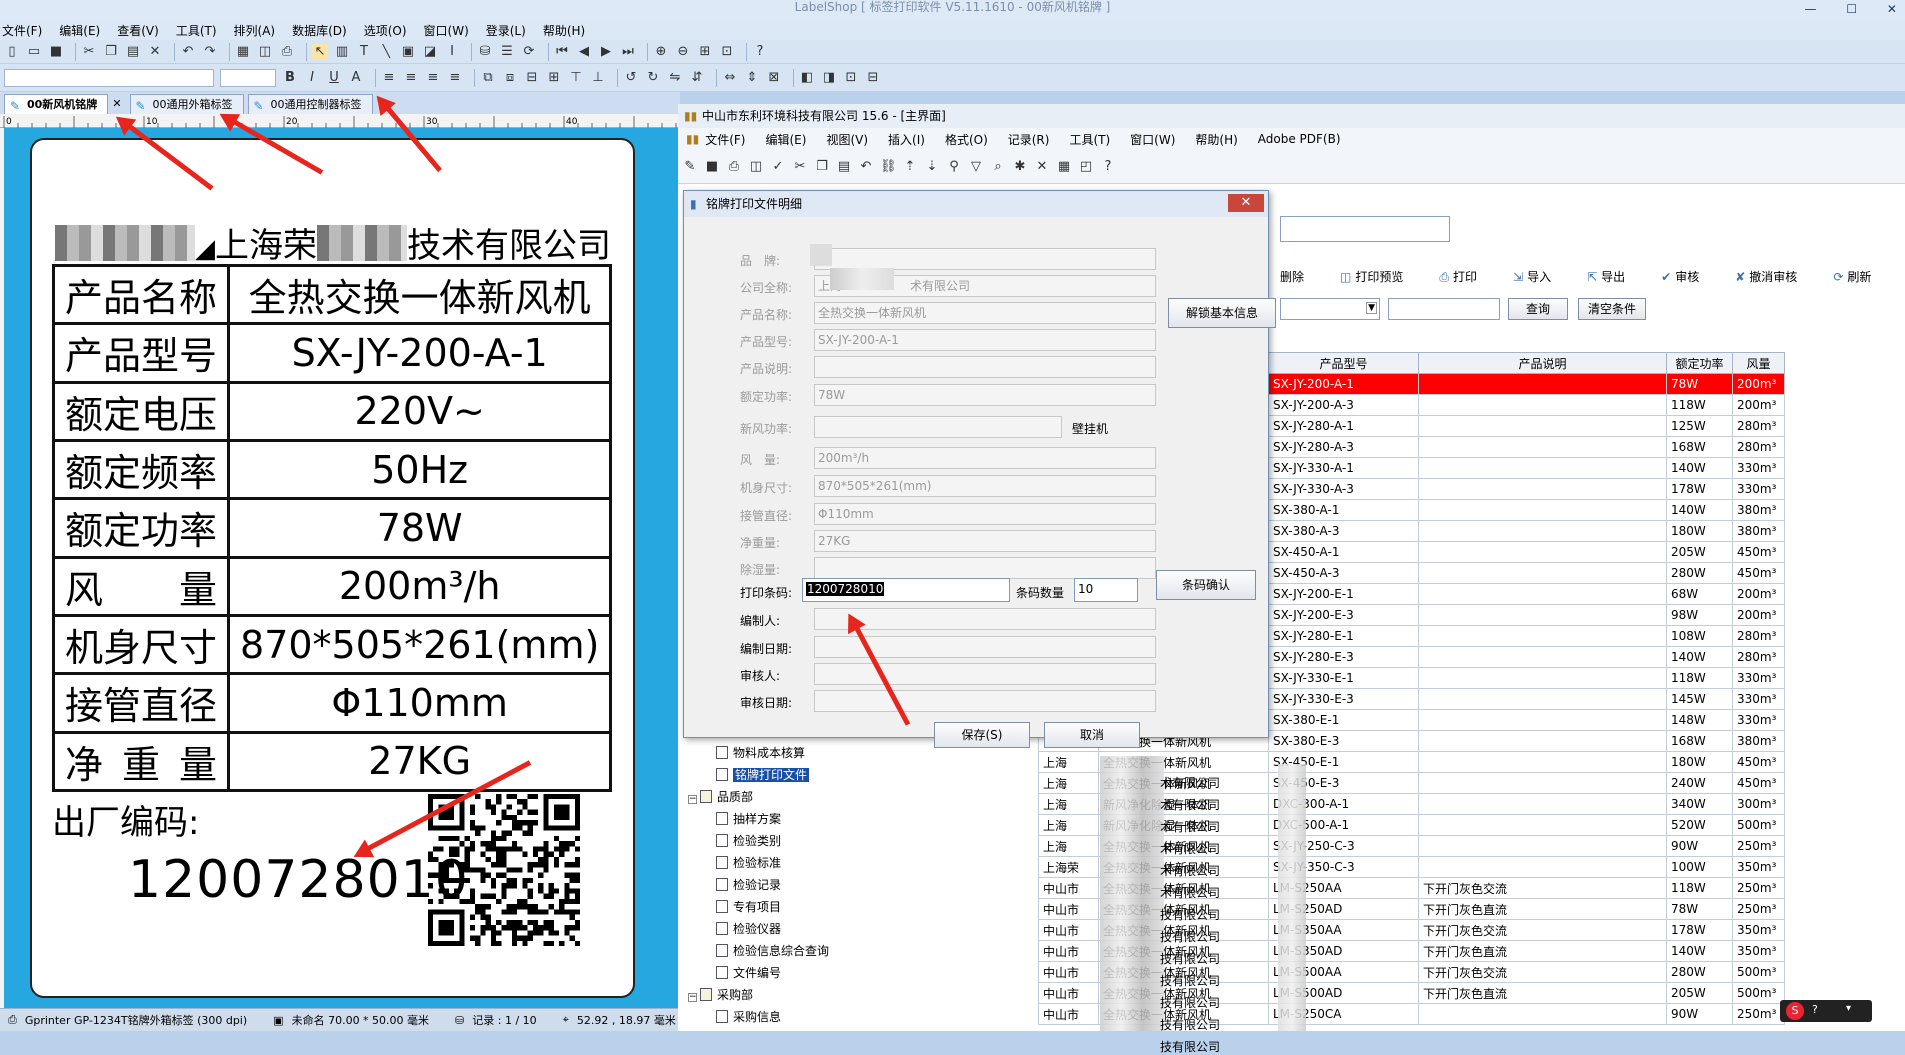 This screenshot has width=1905, height=1055. I want to click on new-record-icon: ✱, so click(1020, 167).